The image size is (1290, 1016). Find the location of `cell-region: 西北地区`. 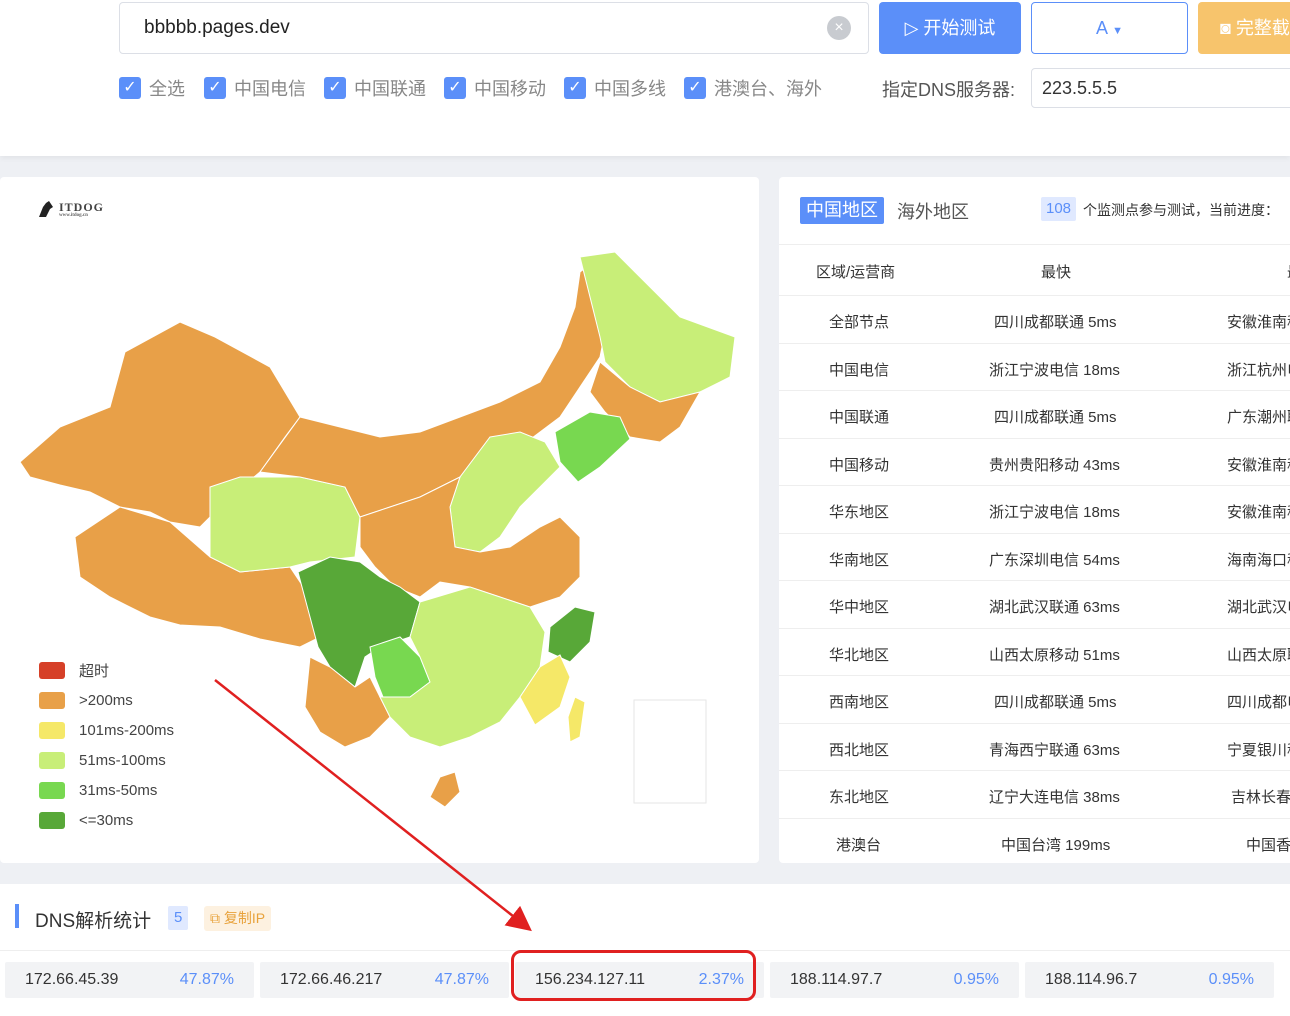

cell-region: 西北地区 is located at coordinates (859, 750).